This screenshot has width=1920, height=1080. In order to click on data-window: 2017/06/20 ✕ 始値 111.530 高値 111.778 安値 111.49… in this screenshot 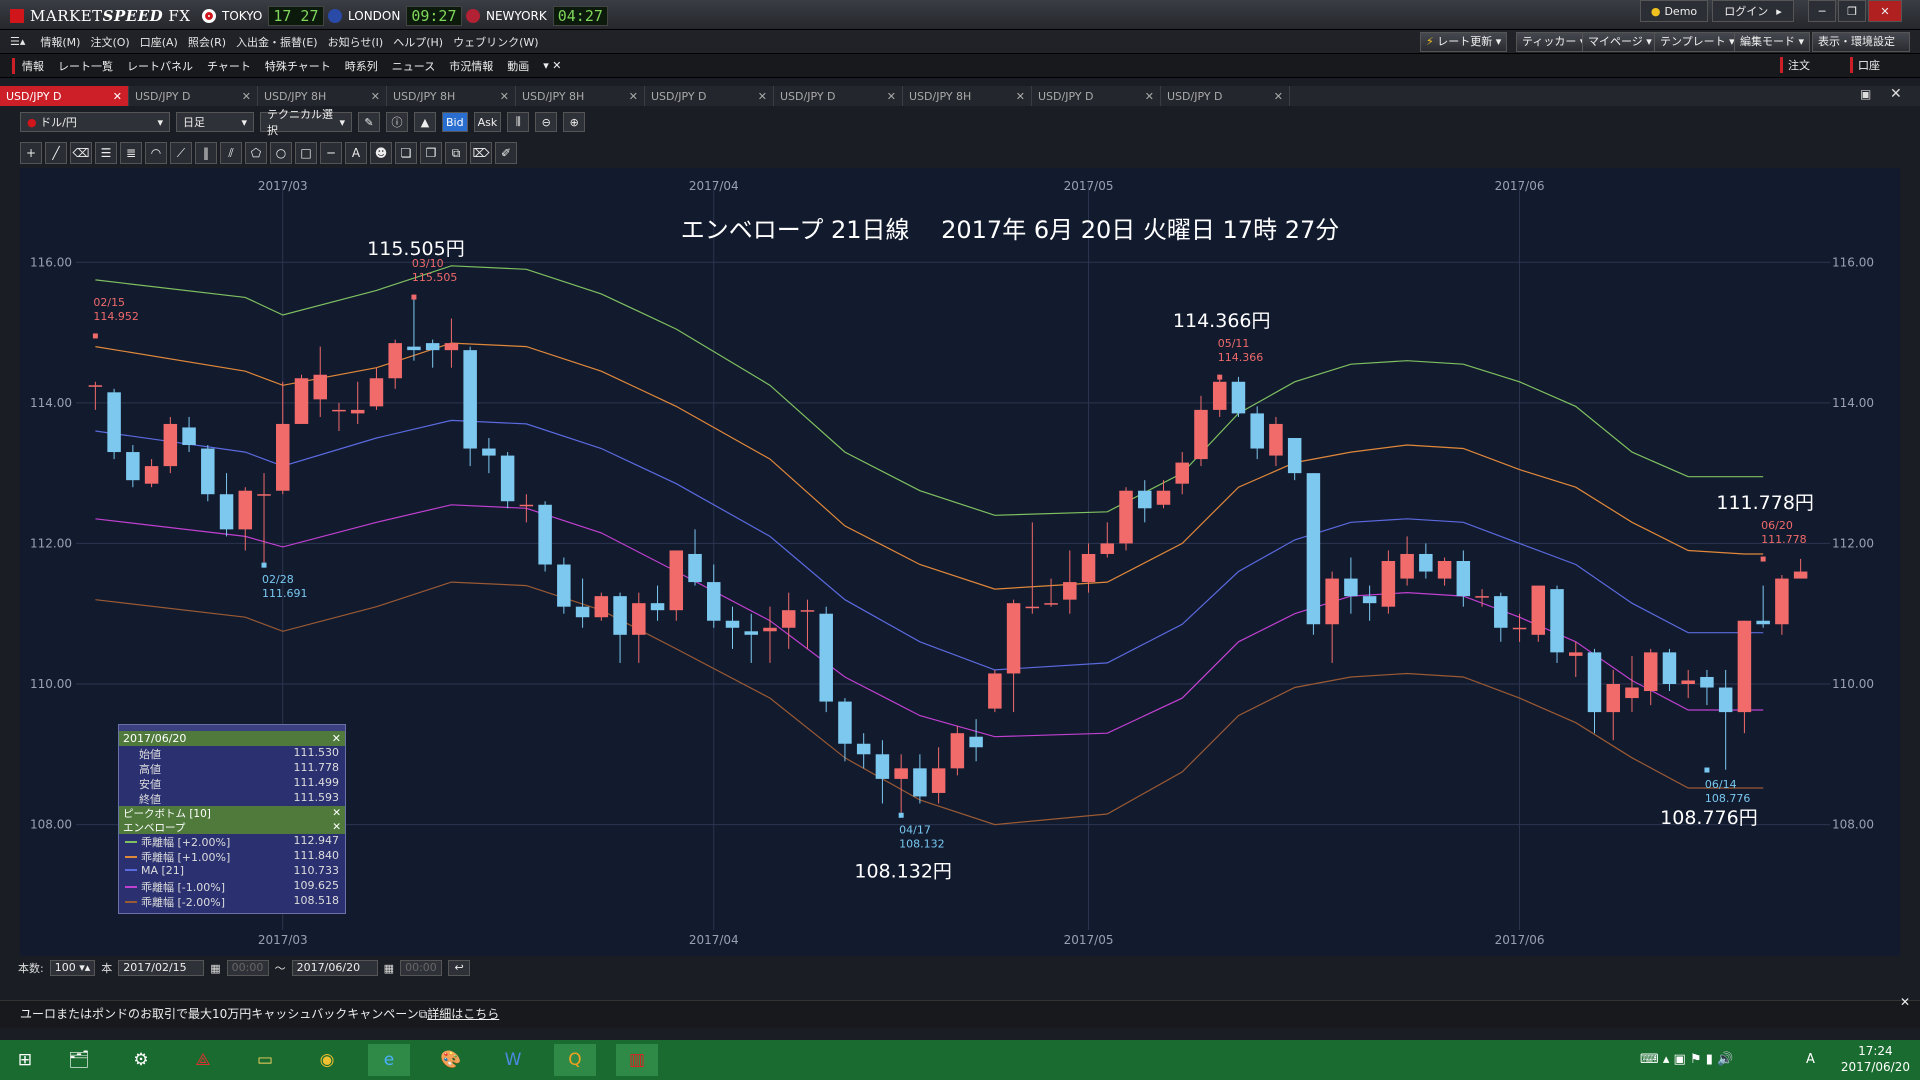, I will do `click(232, 819)`.